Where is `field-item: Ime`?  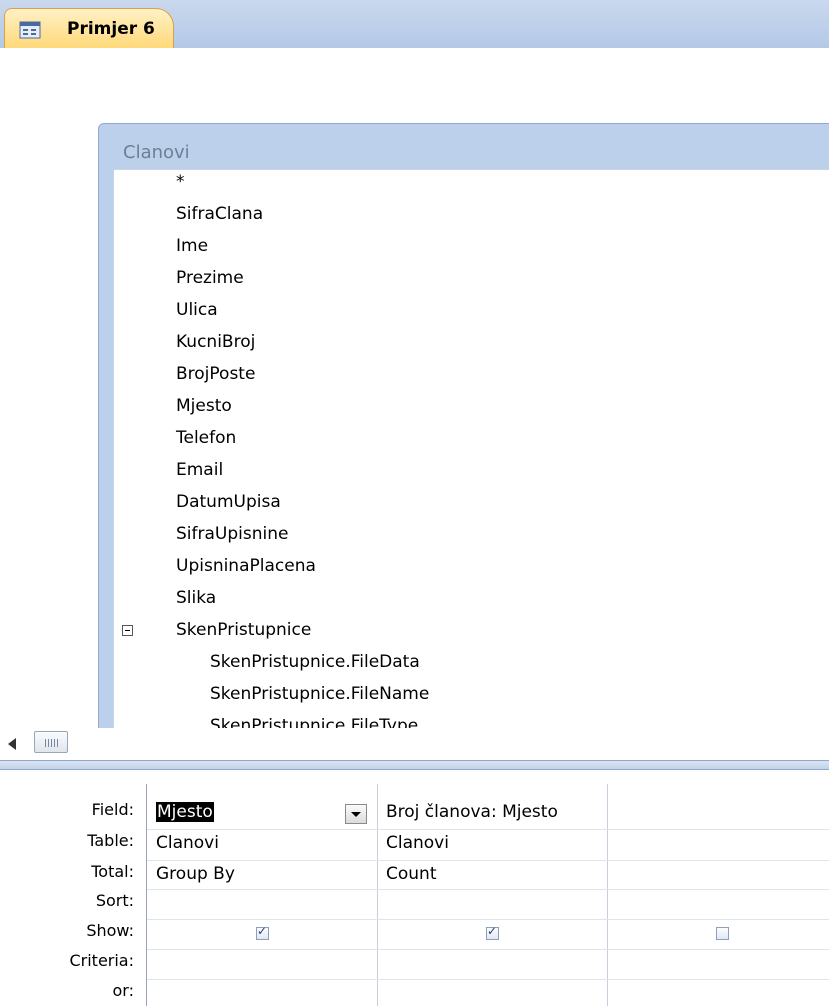 field-item: Ime is located at coordinates (192, 246).